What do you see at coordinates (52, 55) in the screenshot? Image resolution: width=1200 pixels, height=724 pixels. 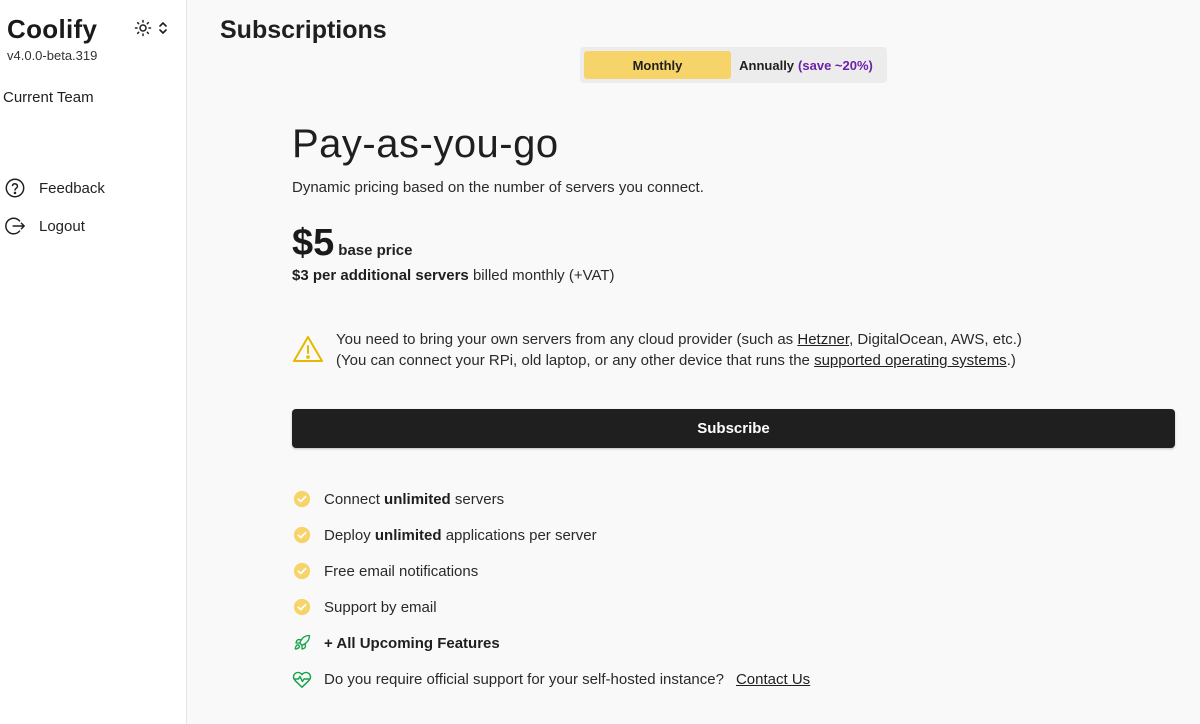 I see `app-version: v4.0.0-beta.319` at bounding box center [52, 55].